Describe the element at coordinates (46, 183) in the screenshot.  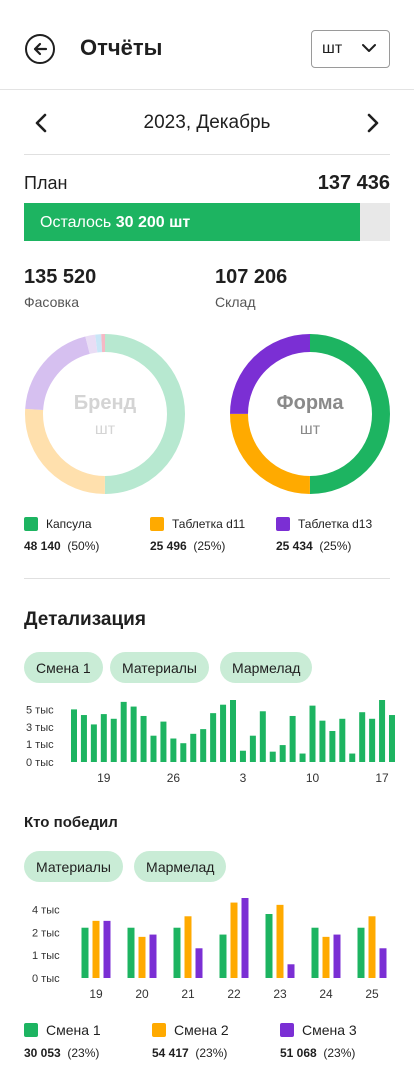
I see `plan-label: План` at that location.